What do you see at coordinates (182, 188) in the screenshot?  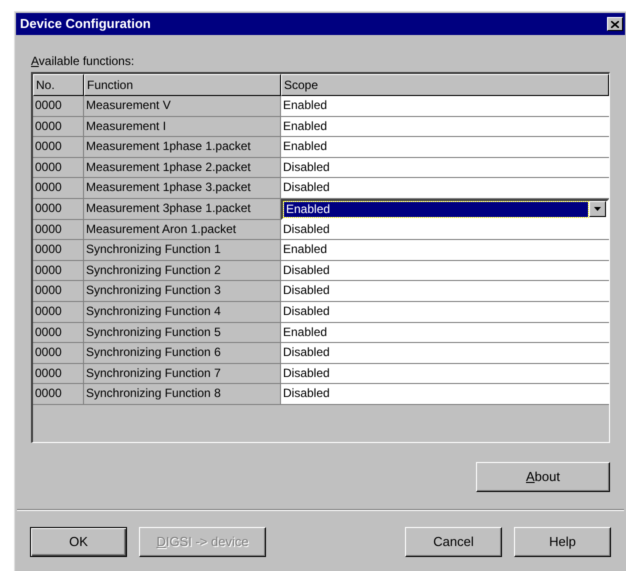 I see `table-cell: Measurement 1phase 3.packet` at bounding box center [182, 188].